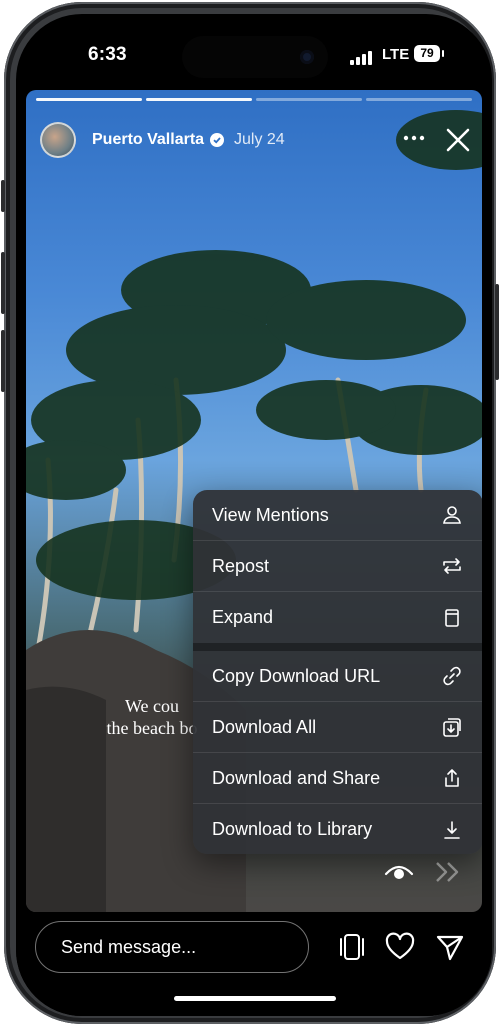 The width and height of the screenshot is (500, 1026). What do you see at coordinates (452, 515) in the screenshot?
I see `person-icon` at bounding box center [452, 515].